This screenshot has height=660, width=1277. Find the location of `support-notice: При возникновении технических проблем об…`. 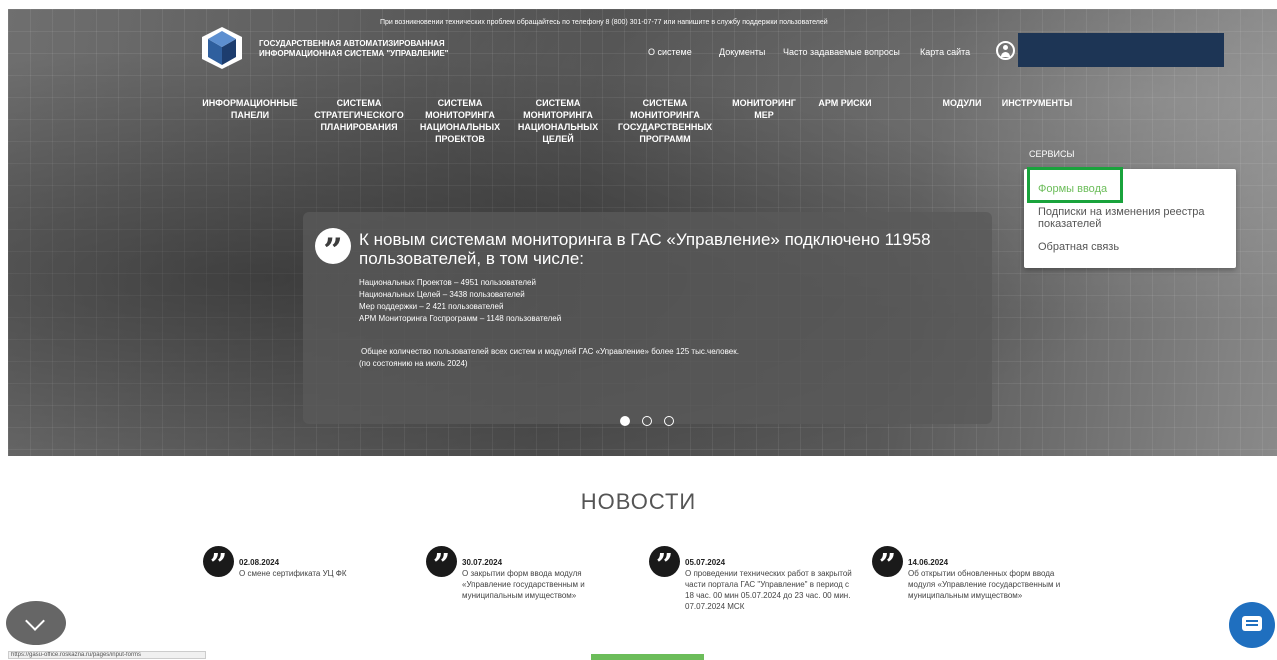

support-notice: При возникновении технических проблем об… is located at coordinates (604, 22).